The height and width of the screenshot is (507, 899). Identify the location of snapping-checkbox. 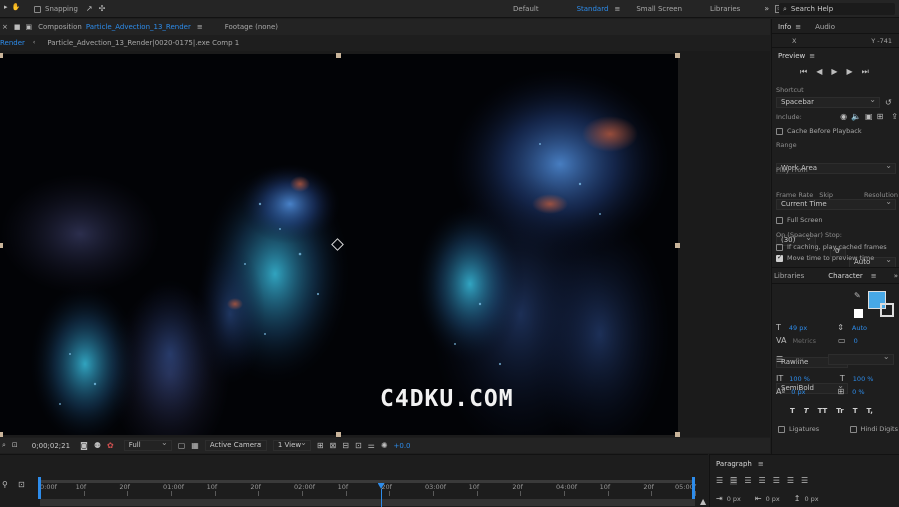
(37, 9).